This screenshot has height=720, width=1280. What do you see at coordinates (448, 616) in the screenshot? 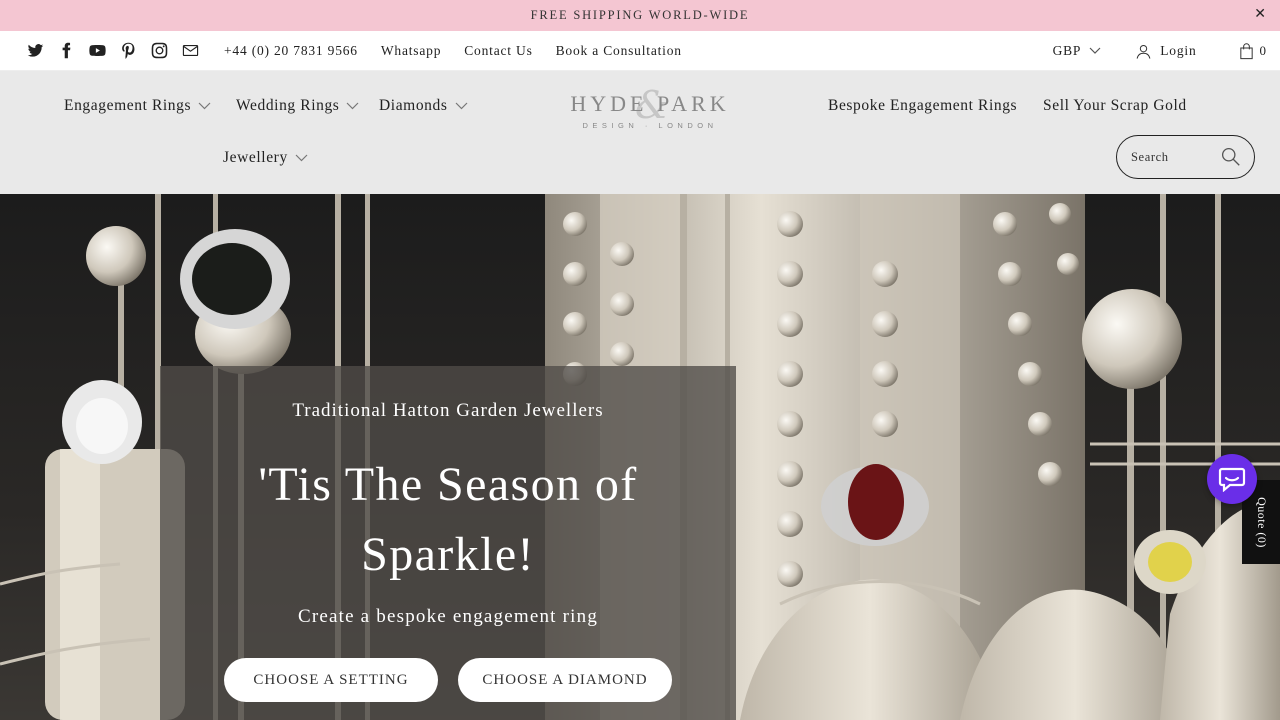
I see `hero-subline: Create a bespoke engagement ring` at bounding box center [448, 616].